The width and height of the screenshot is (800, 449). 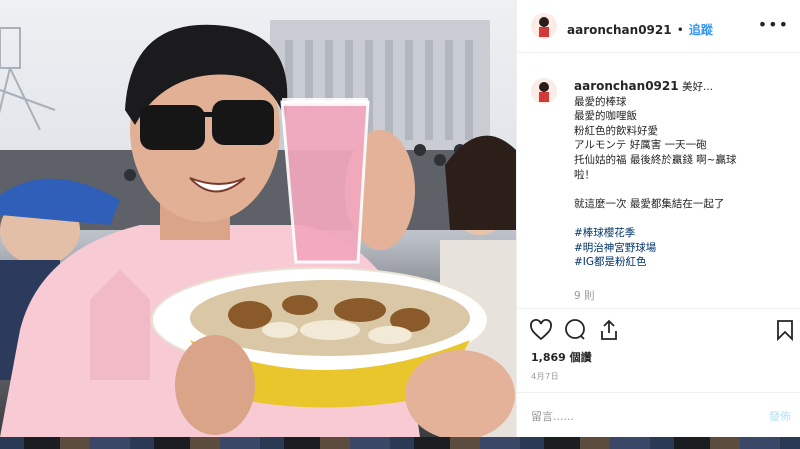 What do you see at coordinates (649, 203) in the screenshot?
I see `caption-line-8: 就這麼一次 最愛都集結在一起了` at bounding box center [649, 203].